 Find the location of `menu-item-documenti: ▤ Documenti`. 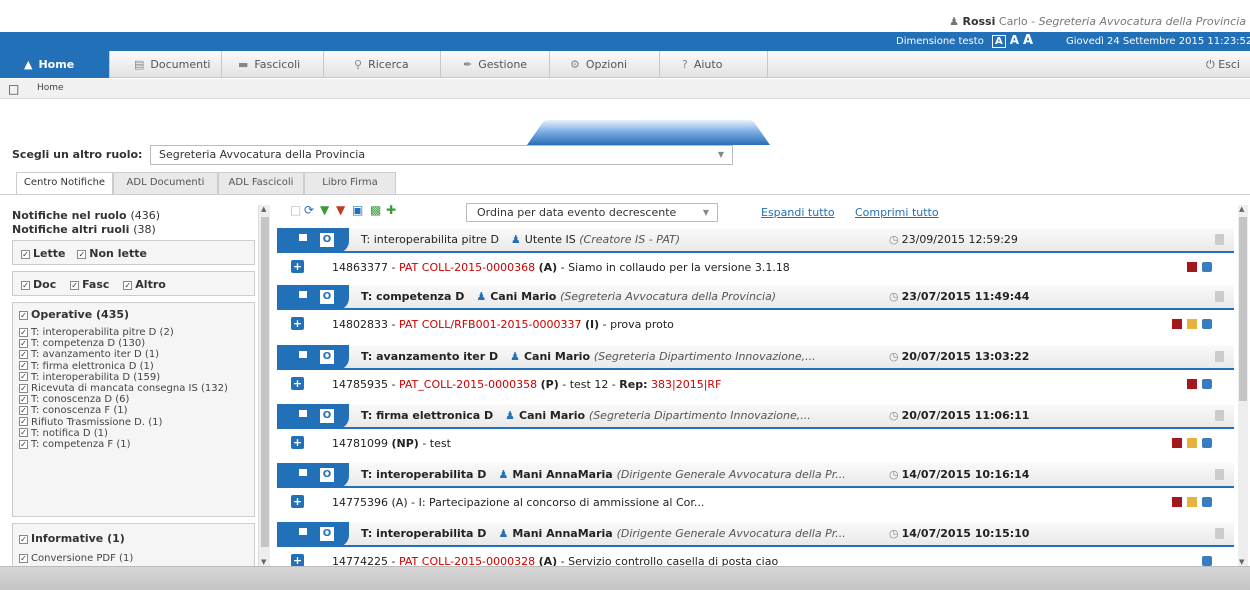

menu-item-documenti: ▤ Documenti is located at coordinates (166, 64).